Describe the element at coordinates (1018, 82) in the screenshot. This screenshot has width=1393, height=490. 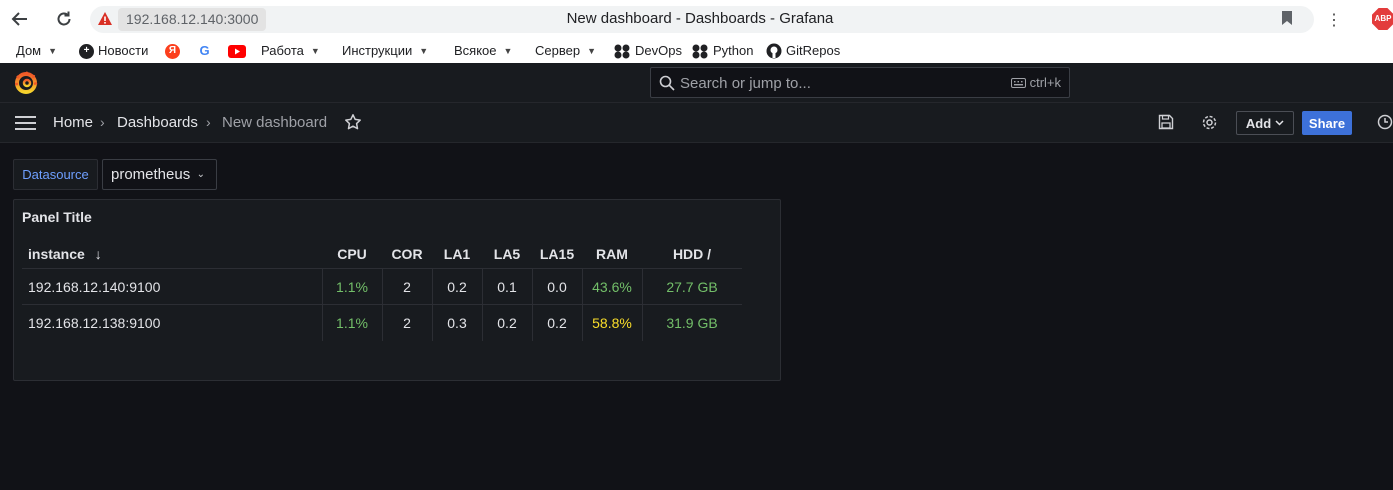
I see `keyboard-icon` at that location.